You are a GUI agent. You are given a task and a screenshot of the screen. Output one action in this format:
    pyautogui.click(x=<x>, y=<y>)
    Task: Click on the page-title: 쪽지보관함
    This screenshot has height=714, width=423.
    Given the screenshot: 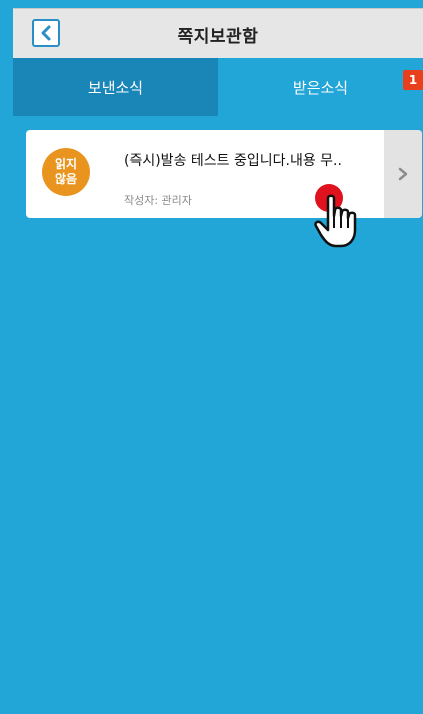 What is the action you would take?
    pyautogui.click(x=218, y=36)
    